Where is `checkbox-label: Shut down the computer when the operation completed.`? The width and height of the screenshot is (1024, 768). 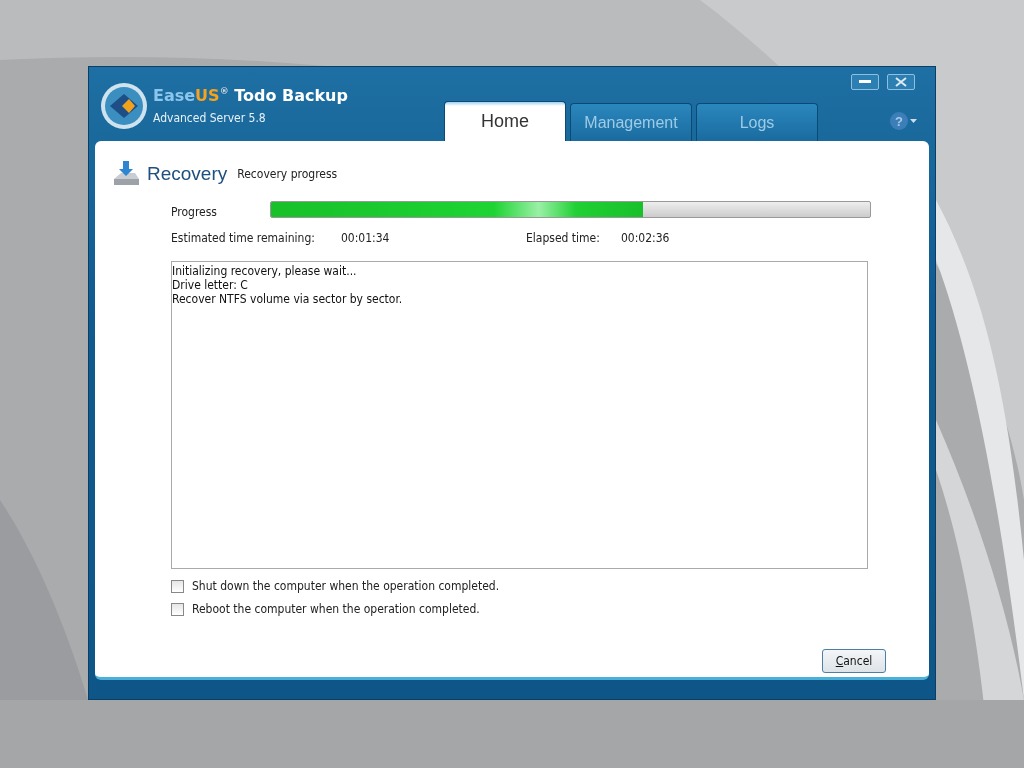 checkbox-label: Shut down the computer when the operation completed. is located at coordinates (346, 586).